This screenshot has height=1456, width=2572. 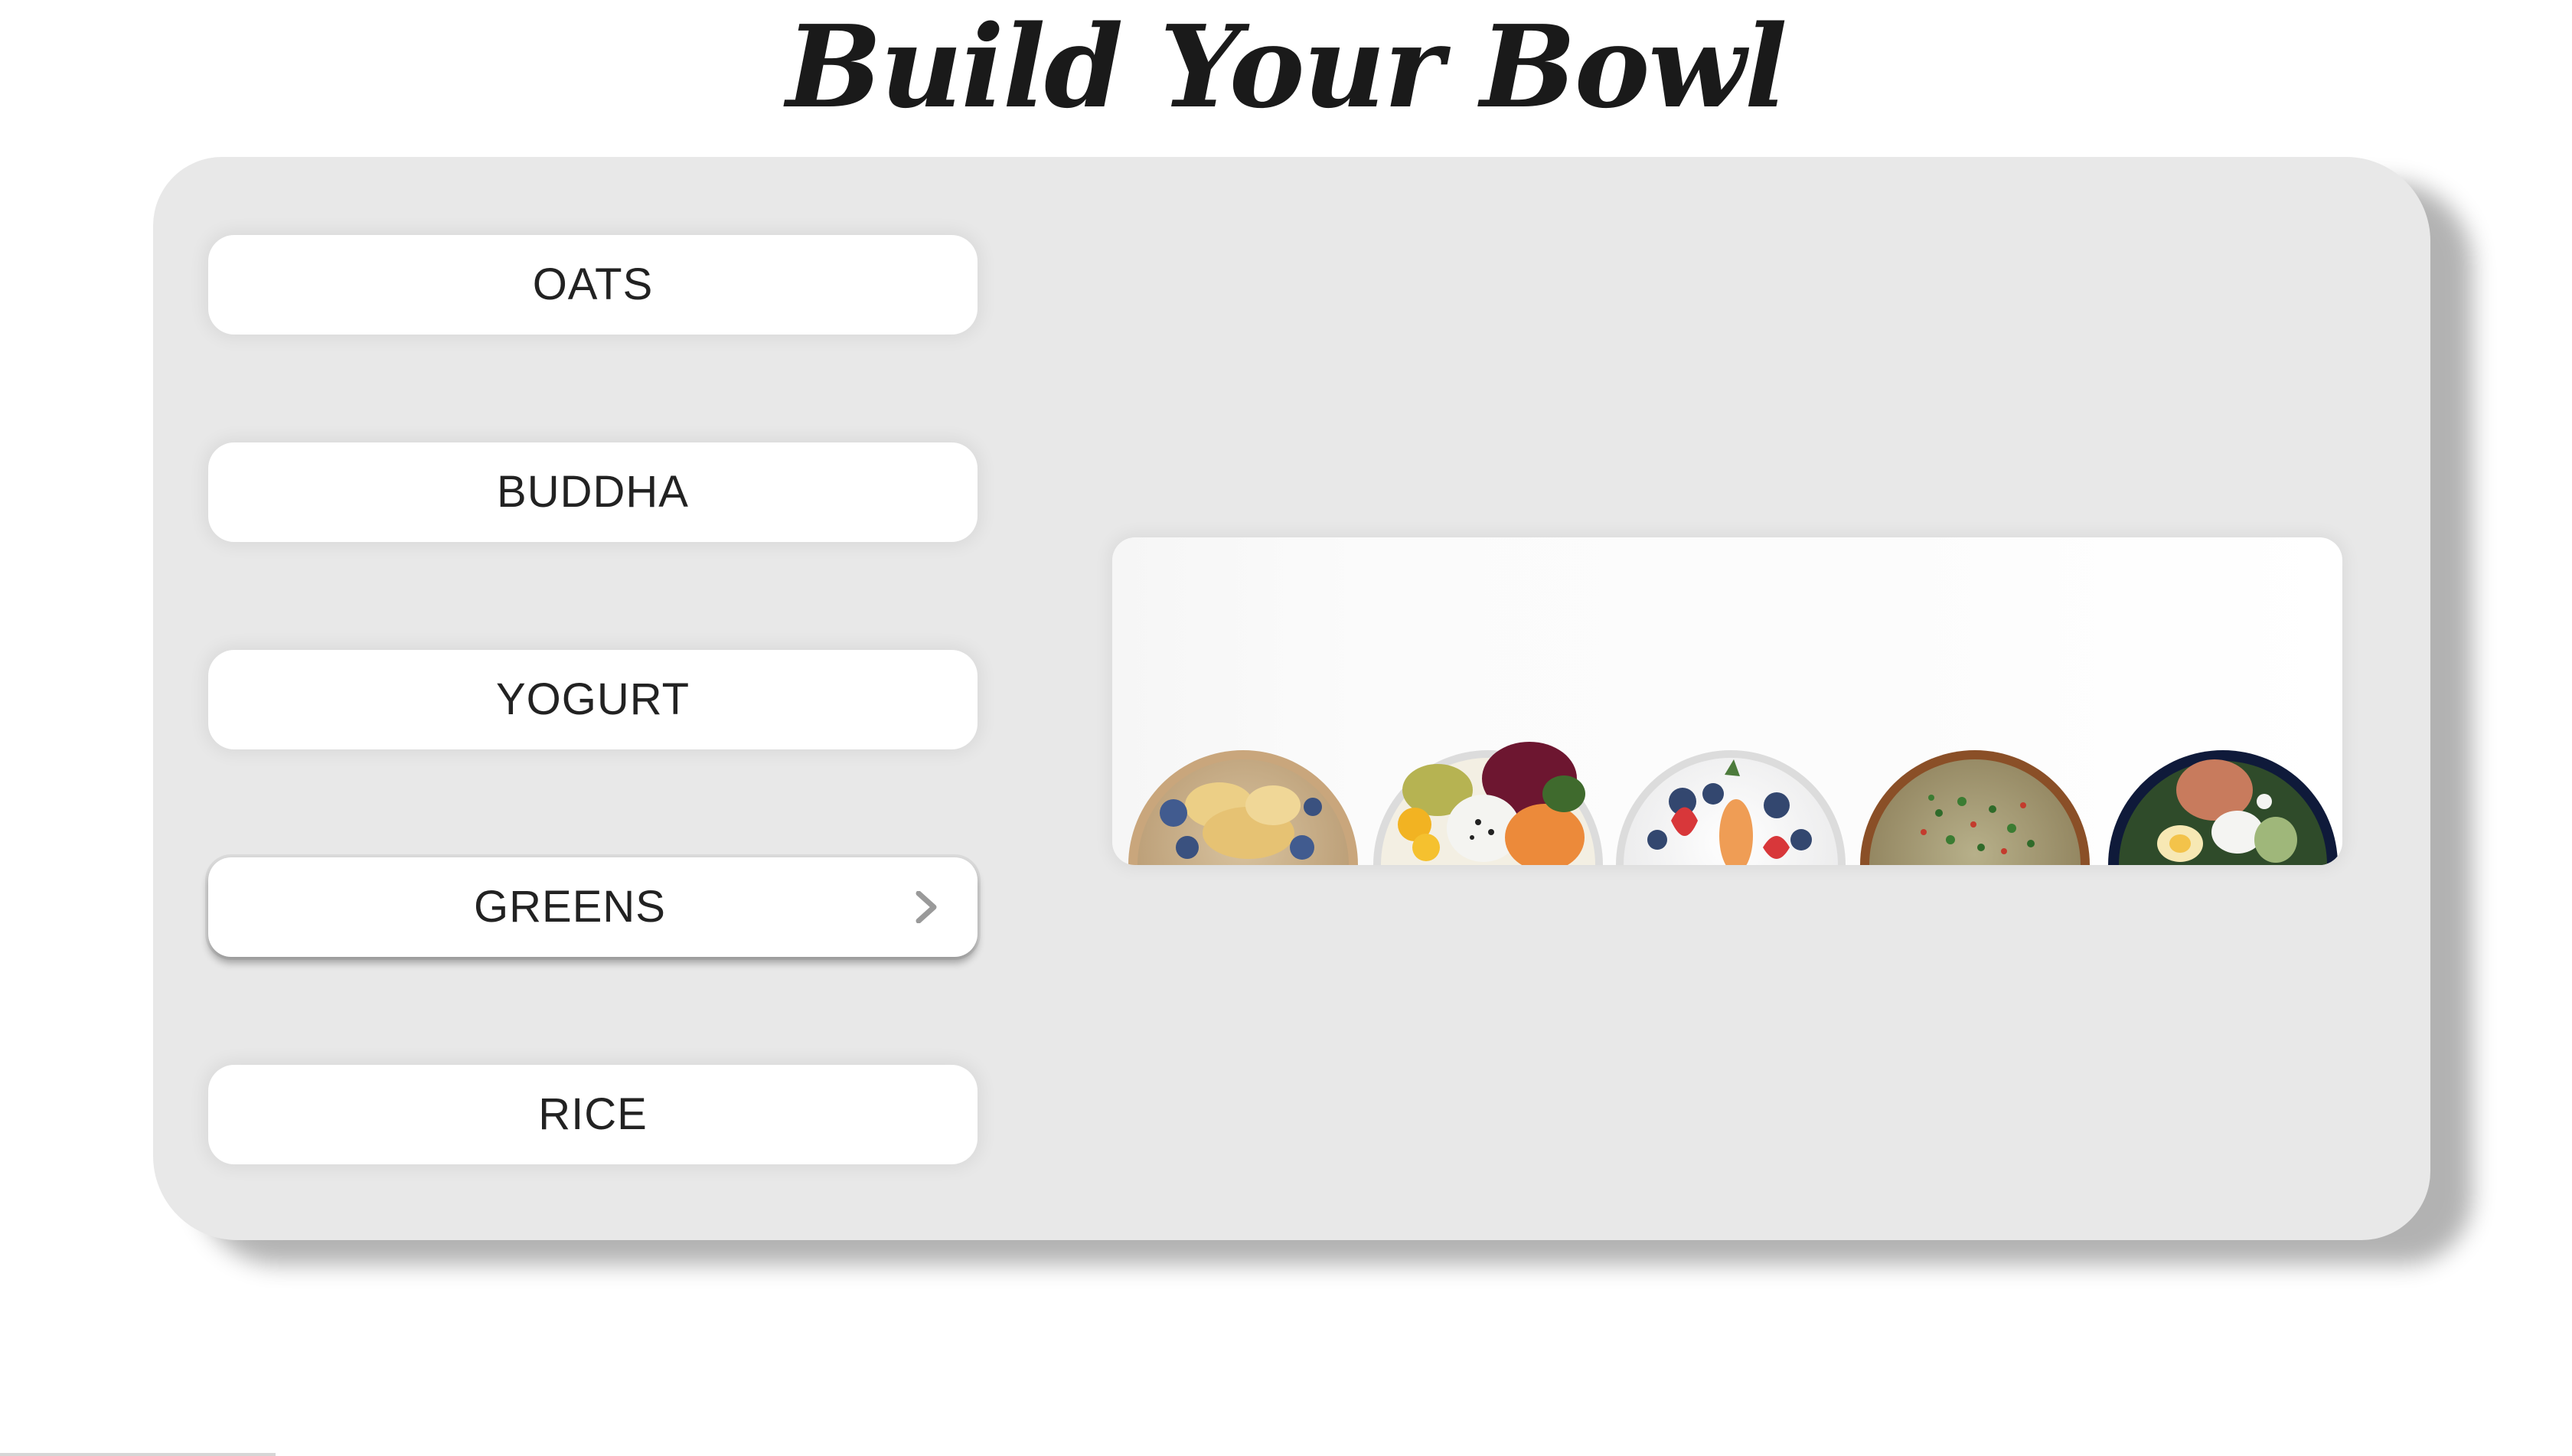 I want to click on menu-item-rice: RICE, so click(x=593, y=1114).